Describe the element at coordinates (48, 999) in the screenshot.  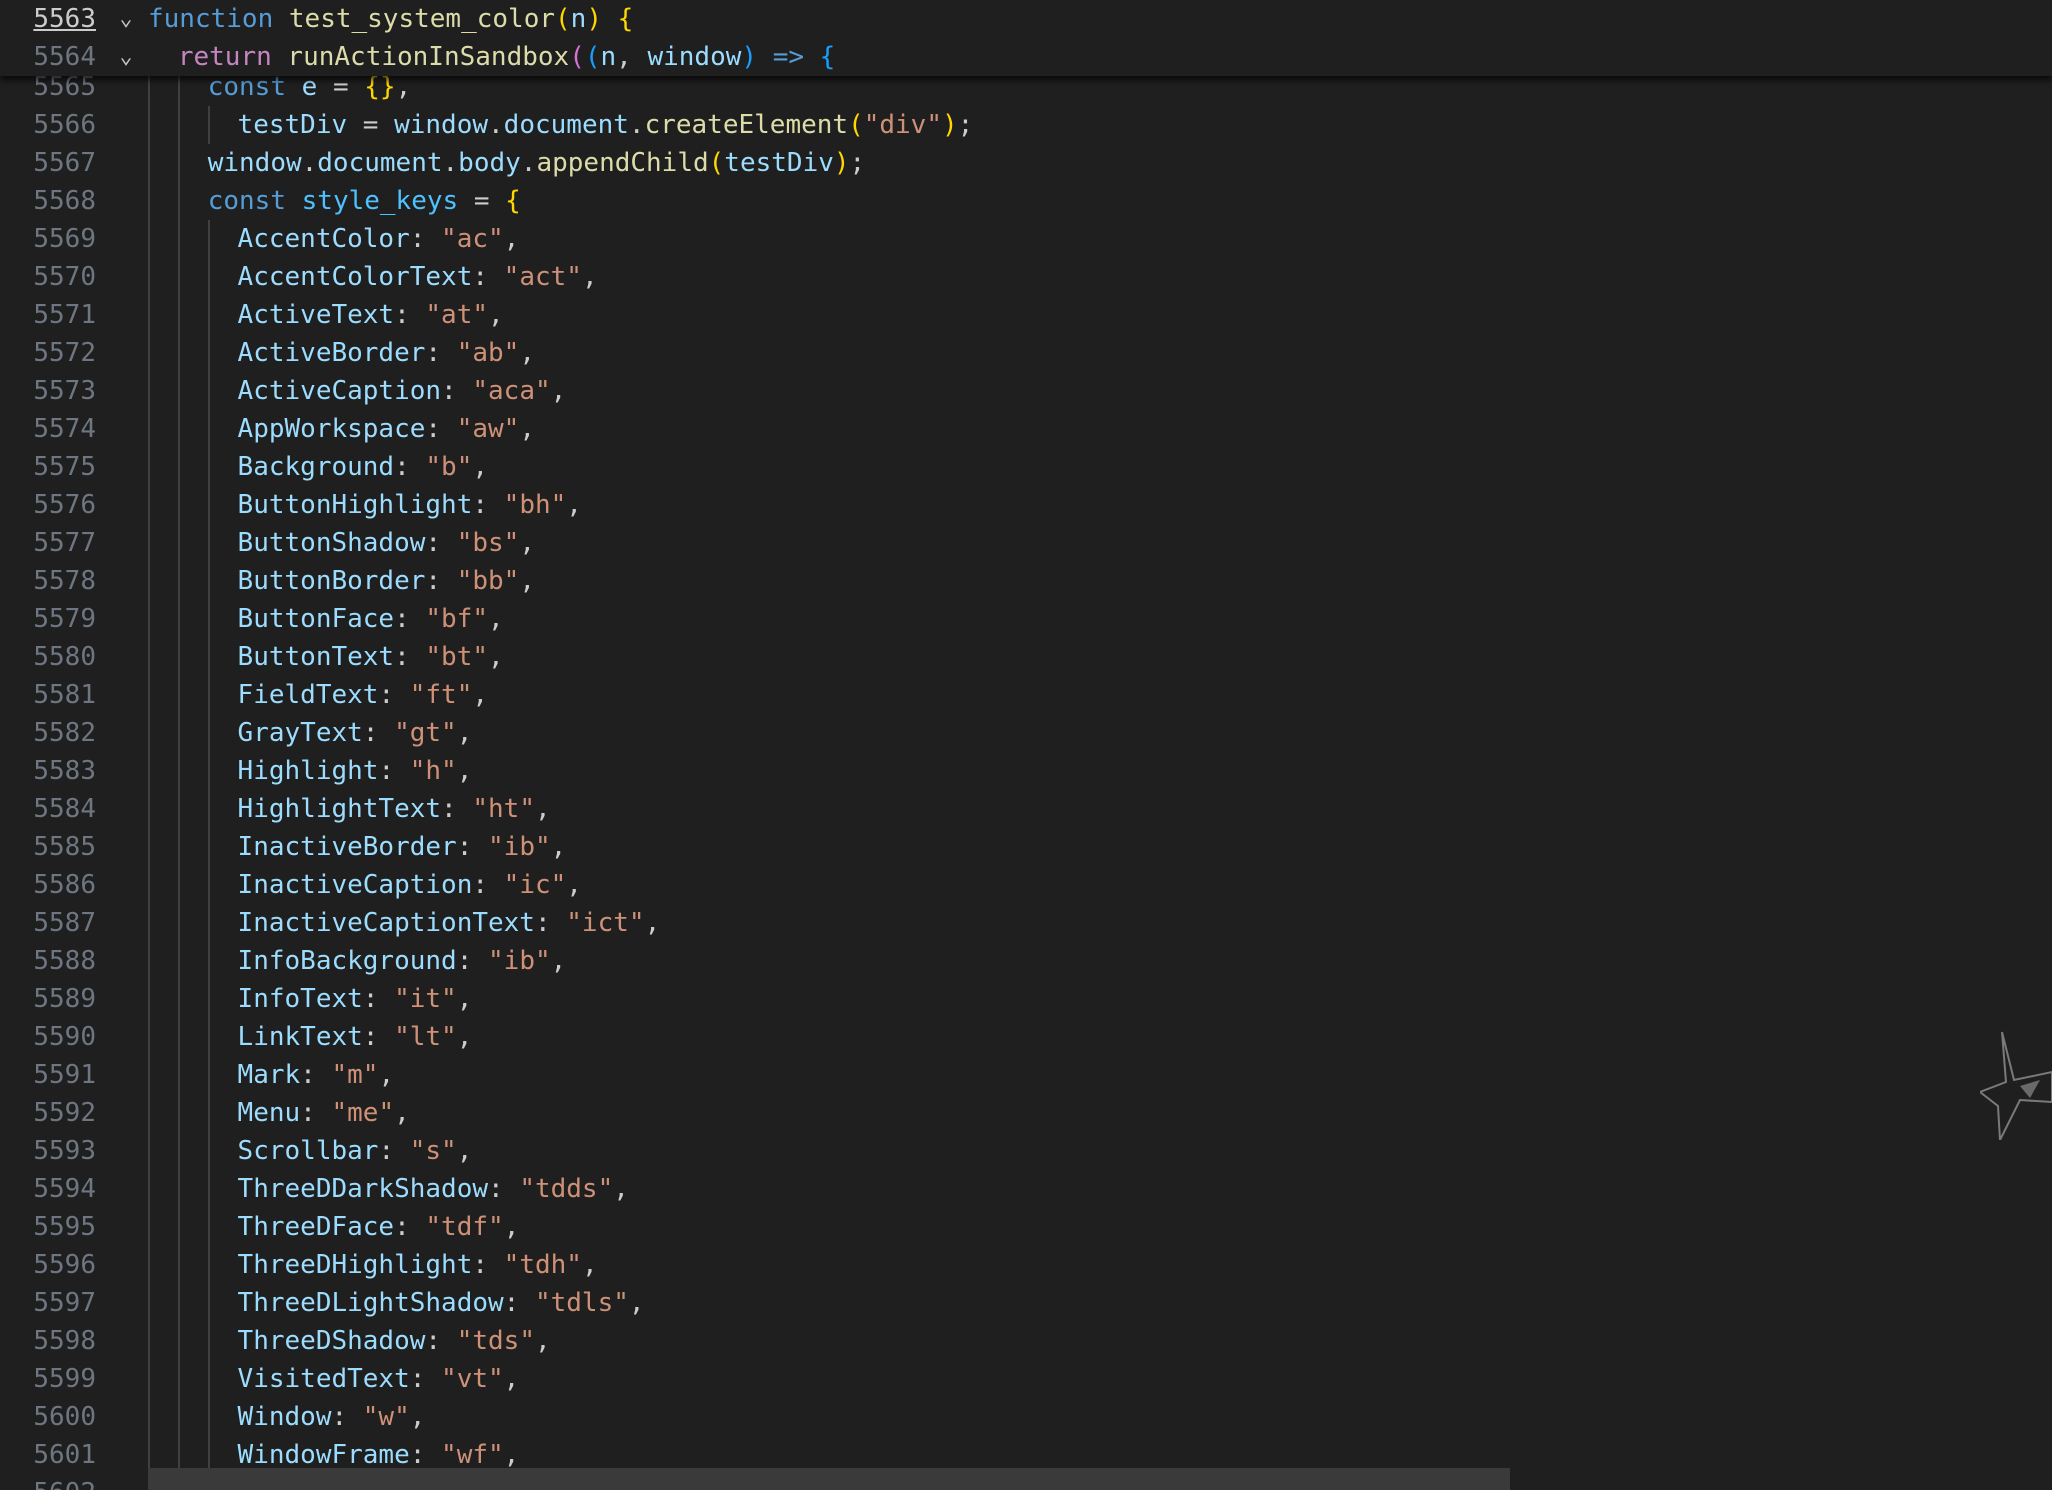
I see `line-number: 5589` at that location.